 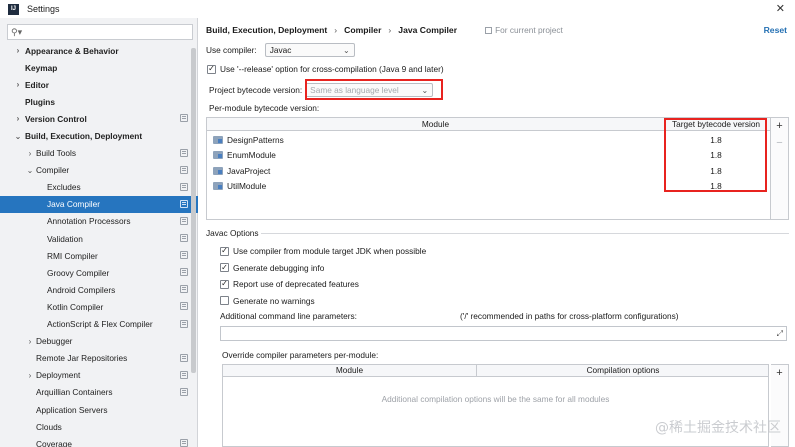 I want to click on javac-options-heading: Javac Options, so click(x=232, y=233).